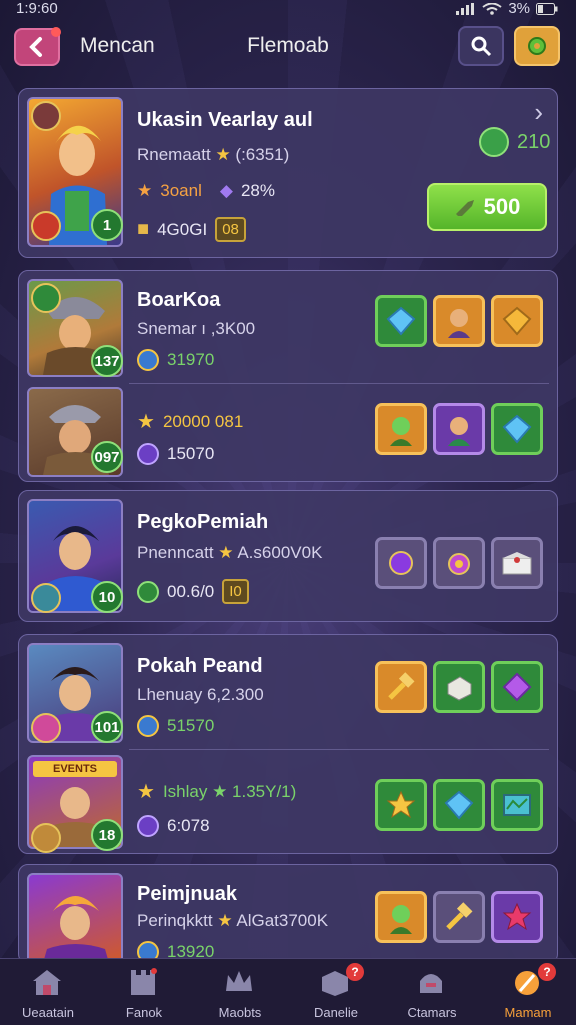 This screenshot has height=1025, width=576. I want to click on list-item: Peimjnuak Perinqkktt ★ AlGat3700K 13920, so click(289, 915).